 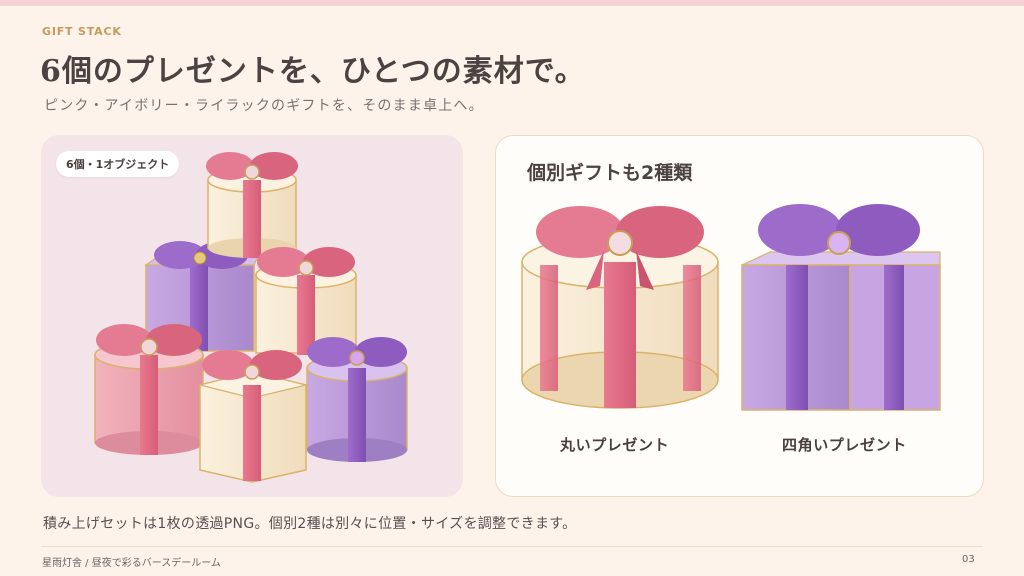 I want to click on usage-caption: 積み上げセットは1枚の透過PNG。個別2種は別々に位置・サイズを調整できます。, so click(x=310, y=524).